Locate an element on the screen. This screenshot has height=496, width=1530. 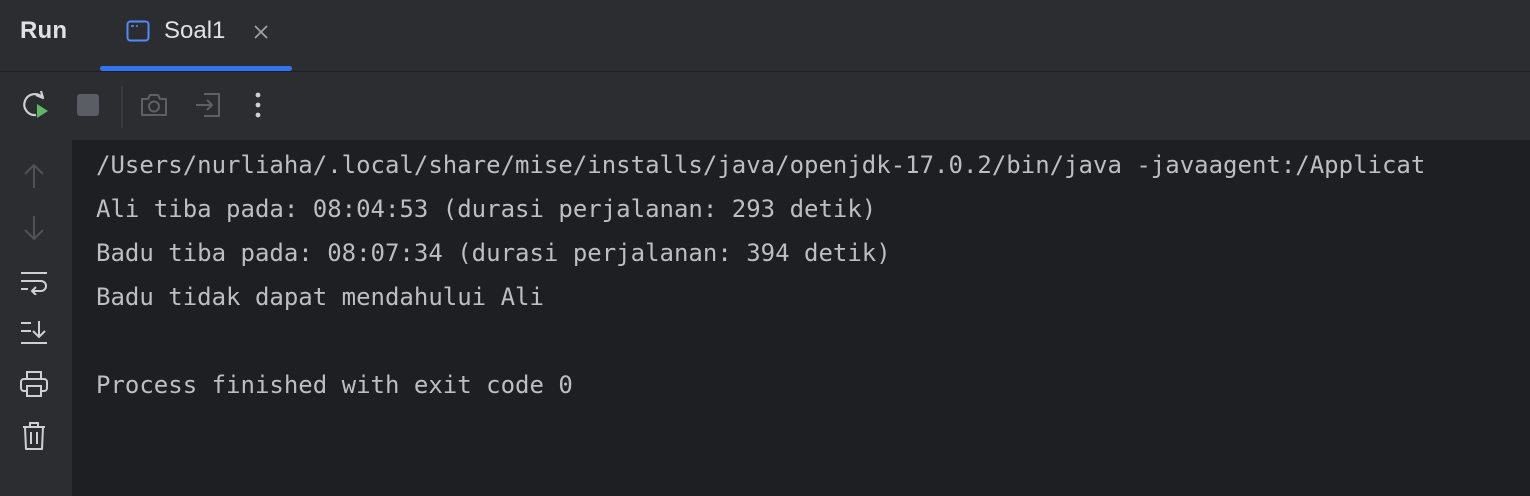
console-line: Badu tidak dapat mendahului Ali is located at coordinates (320, 297).